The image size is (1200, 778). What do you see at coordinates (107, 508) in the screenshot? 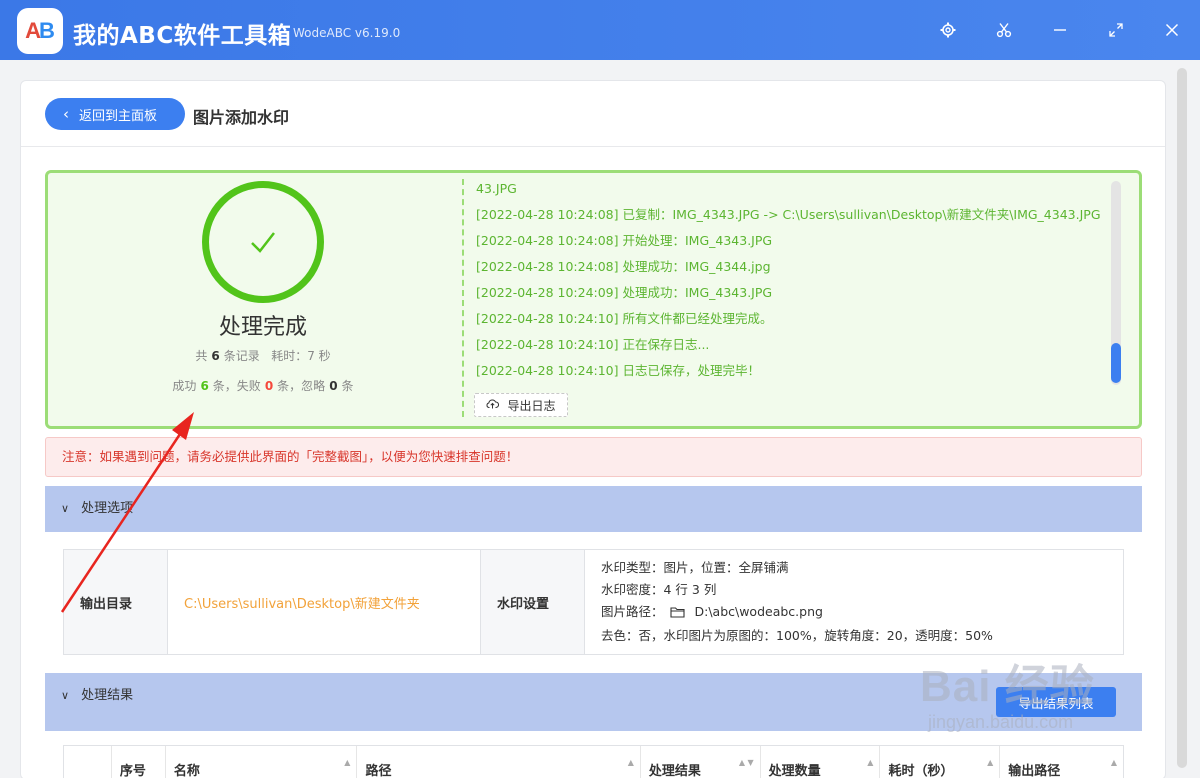
I see `section-title: 处理选项` at bounding box center [107, 508].